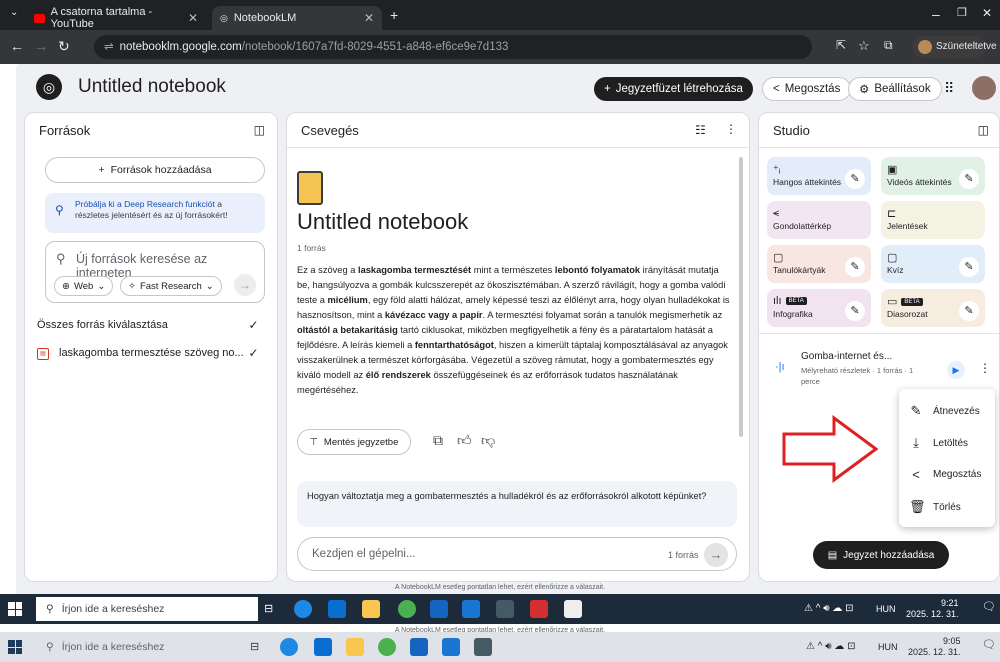 This screenshot has width=1000, height=662. Describe the element at coordinates (253, 353) in the screenshot. I see `source-item-checkbox: ✓` at that location.